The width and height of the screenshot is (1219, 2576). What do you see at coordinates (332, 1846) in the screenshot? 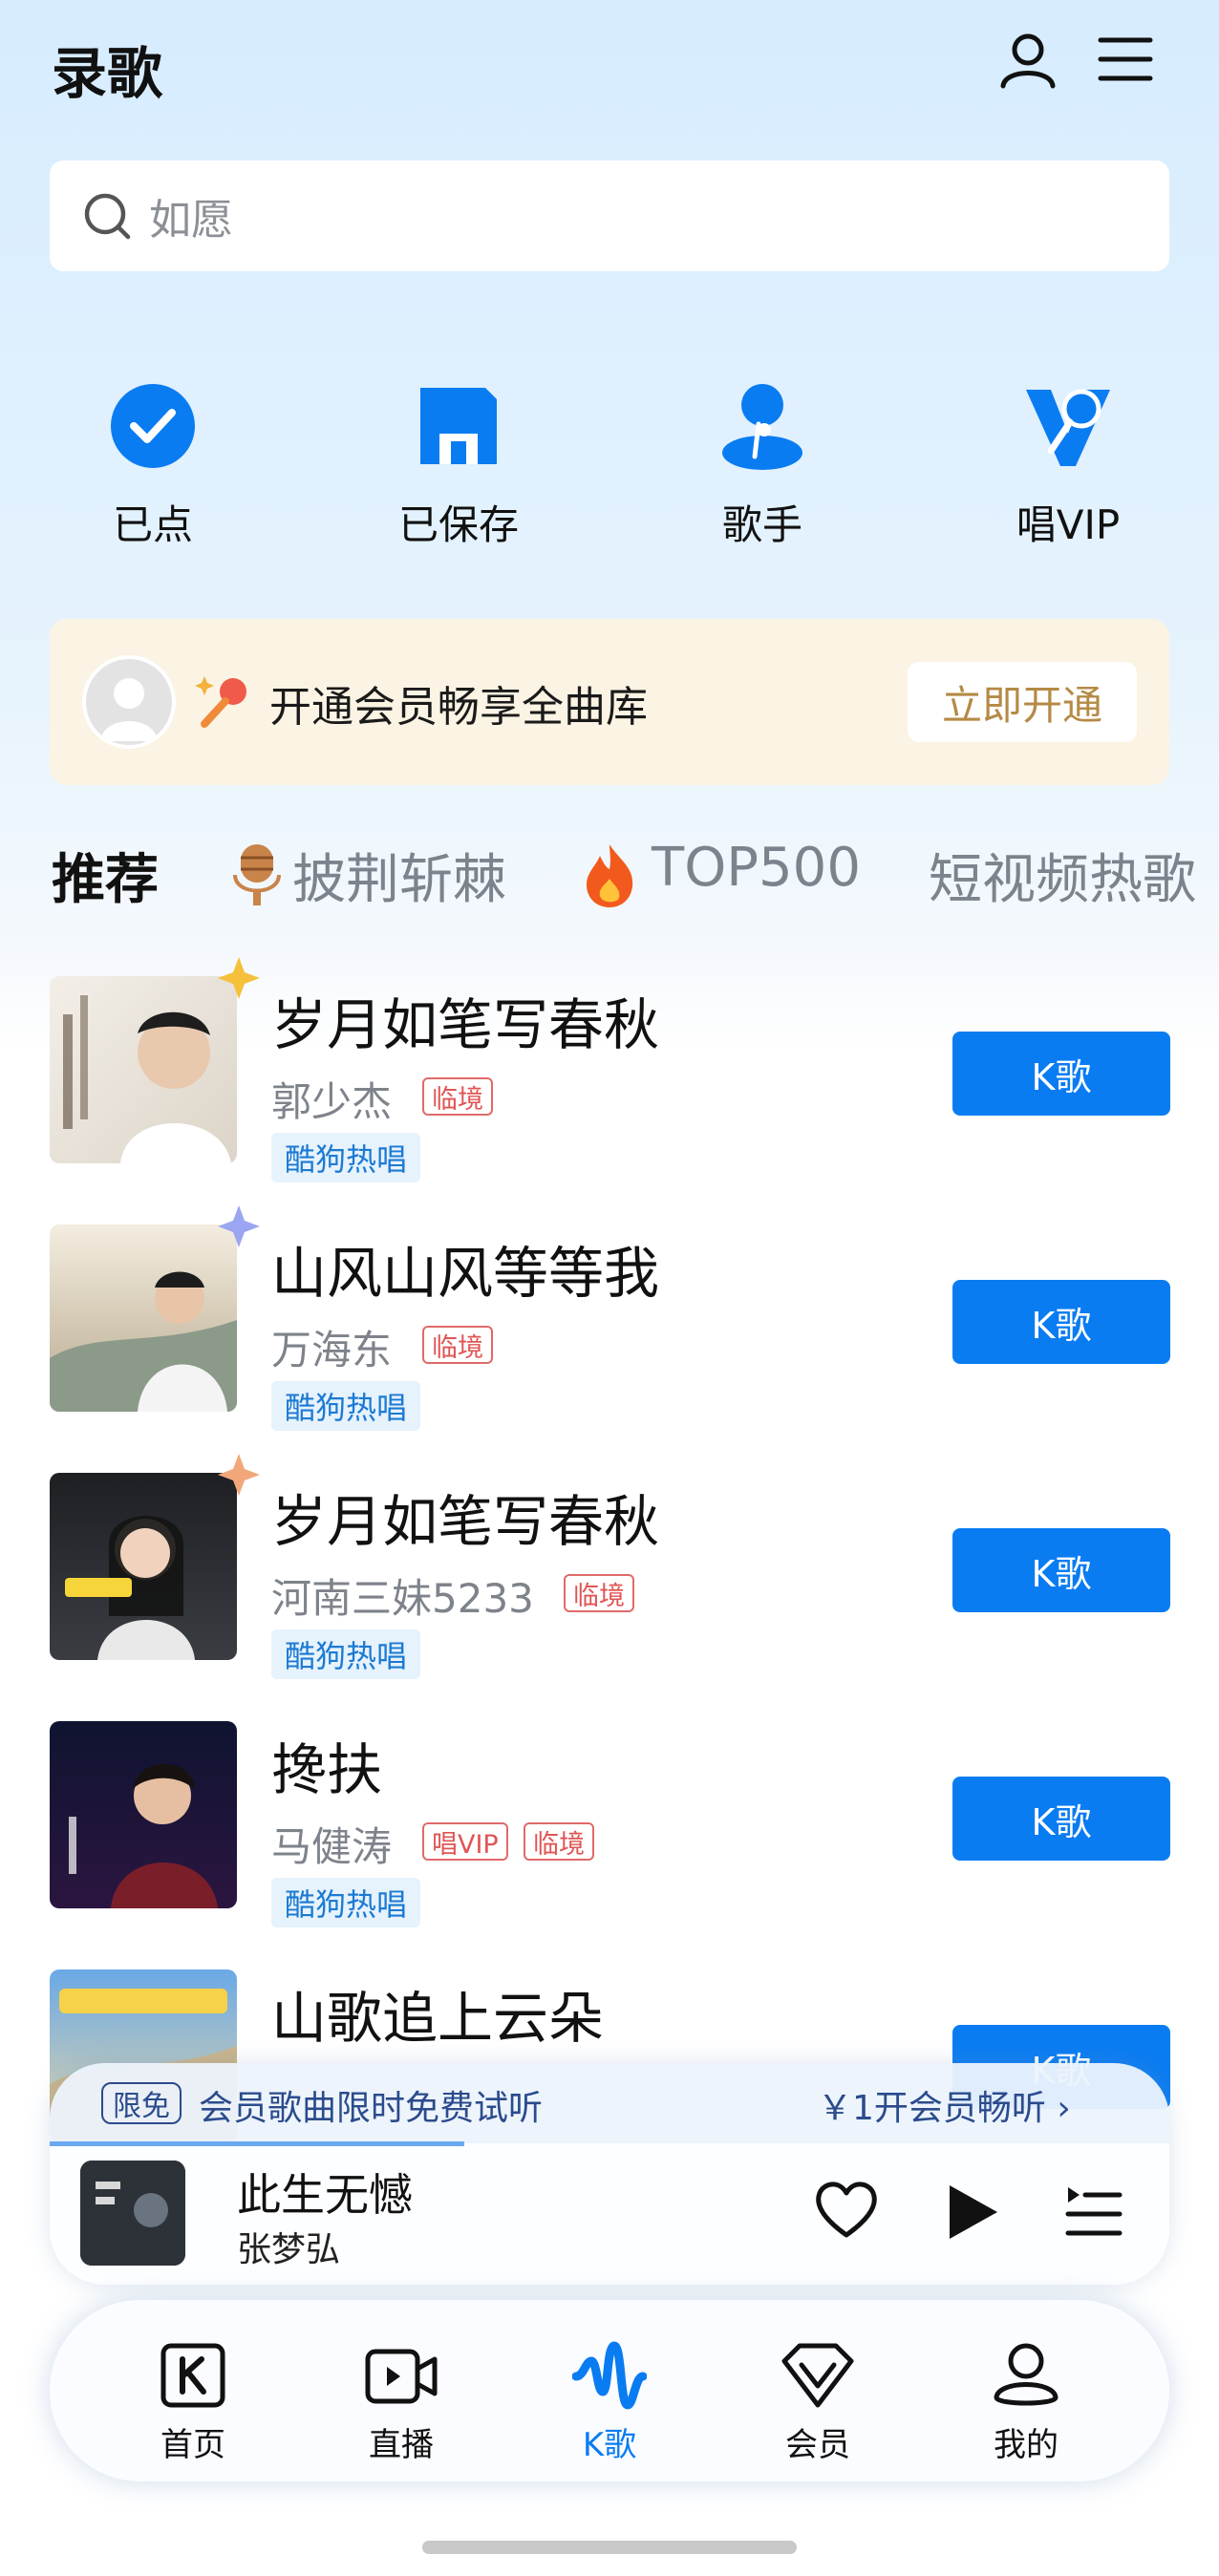
I see `song-artist: 马健涛` at bounding box center [332, 1846].